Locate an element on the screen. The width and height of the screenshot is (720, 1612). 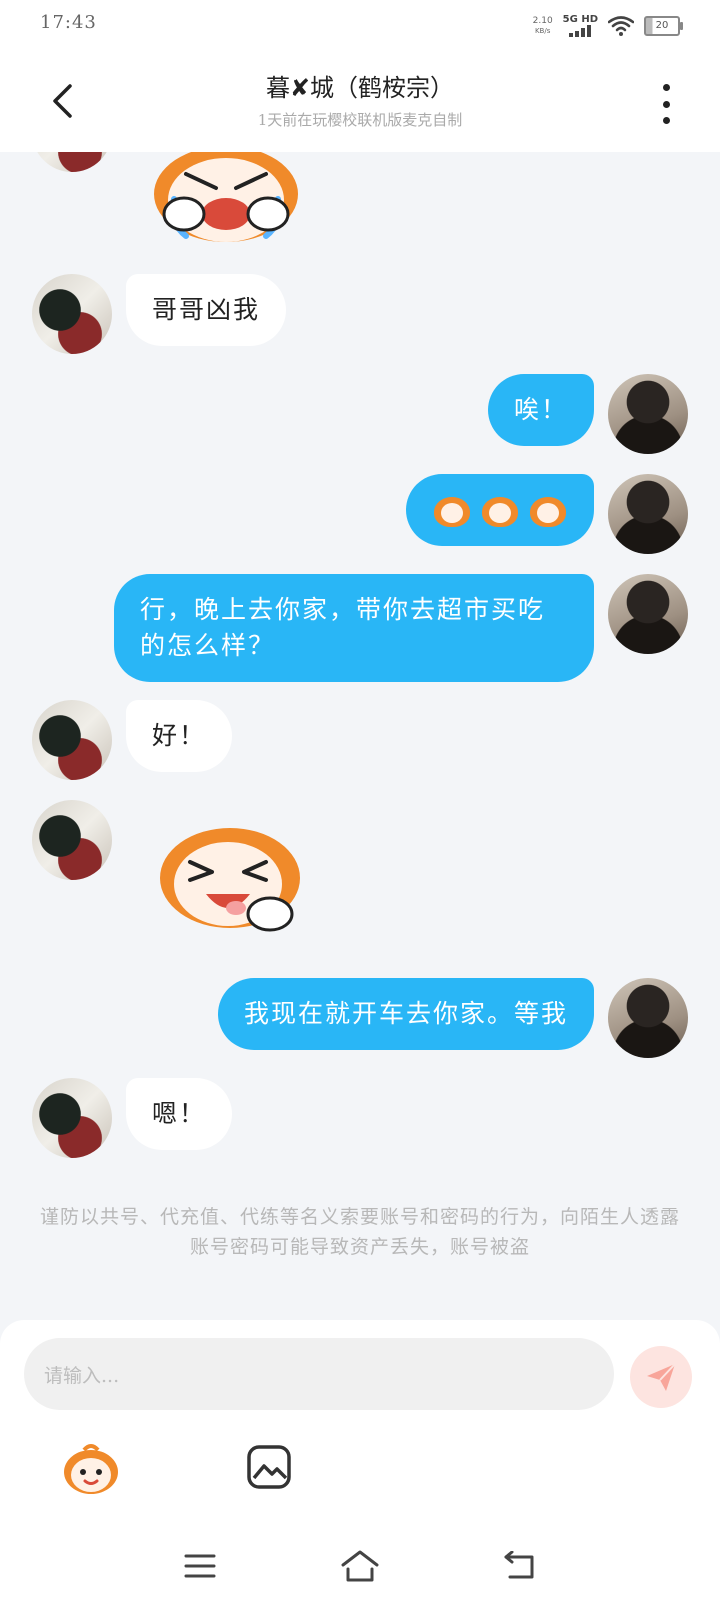
message-bubble: 好！ is located at coordinates (179, 736).